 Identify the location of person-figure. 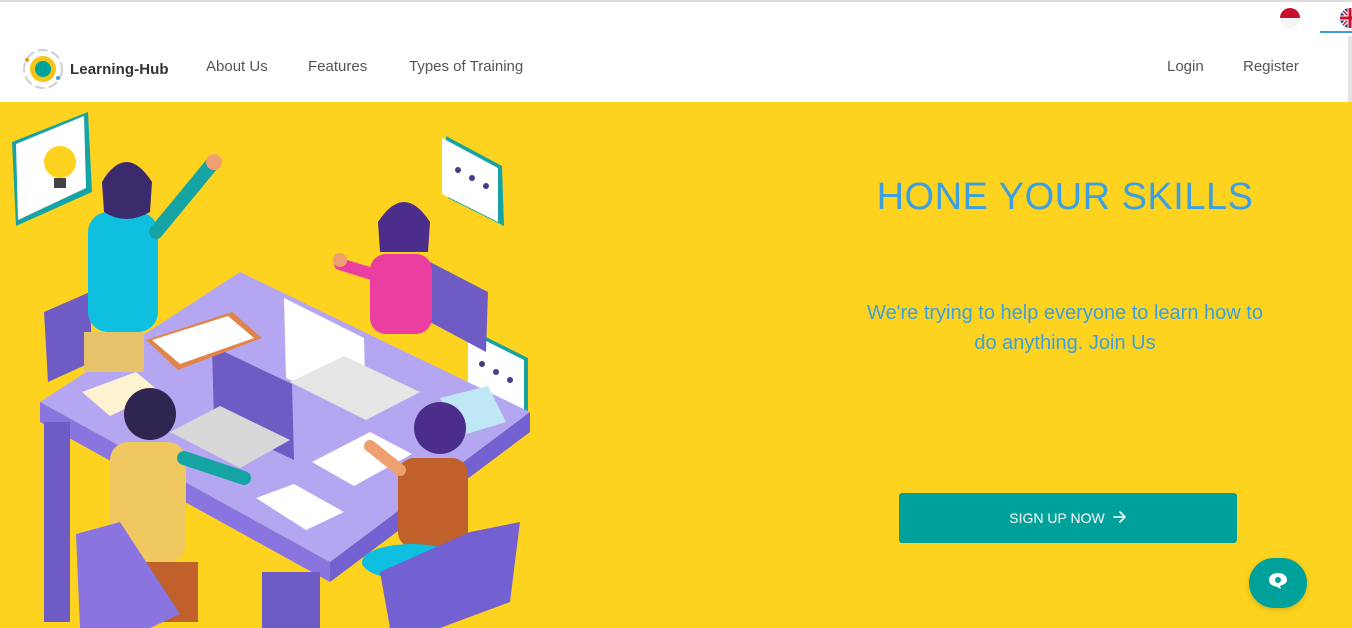
(382, 268).